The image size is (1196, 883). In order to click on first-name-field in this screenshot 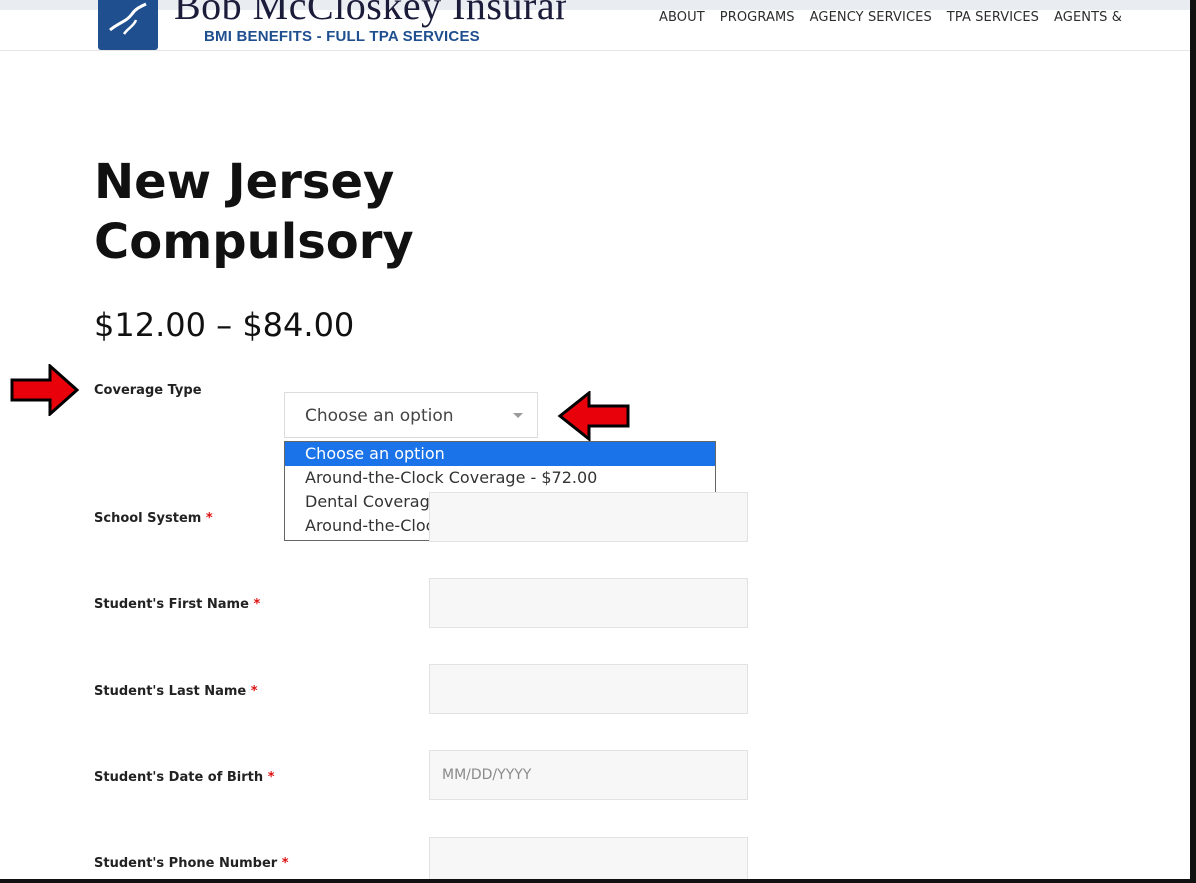, I will do `click(588, 603)`.